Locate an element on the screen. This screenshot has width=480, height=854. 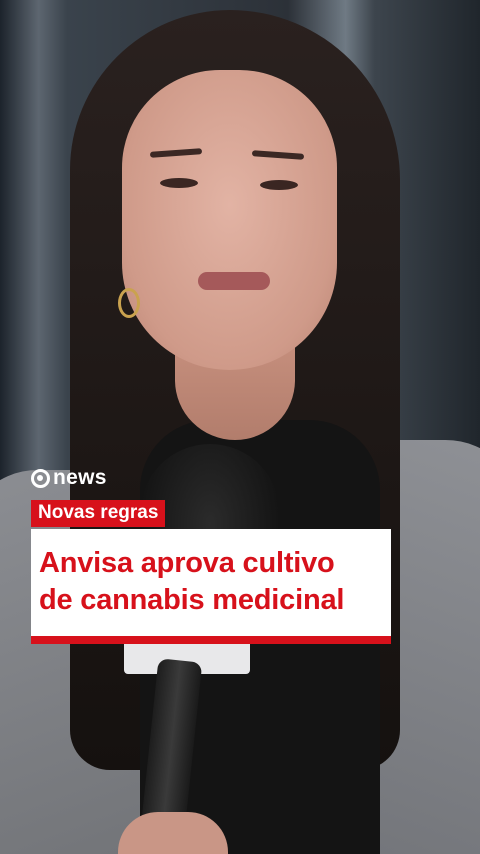
channel-logo: news is located at coordinates (69, 478).